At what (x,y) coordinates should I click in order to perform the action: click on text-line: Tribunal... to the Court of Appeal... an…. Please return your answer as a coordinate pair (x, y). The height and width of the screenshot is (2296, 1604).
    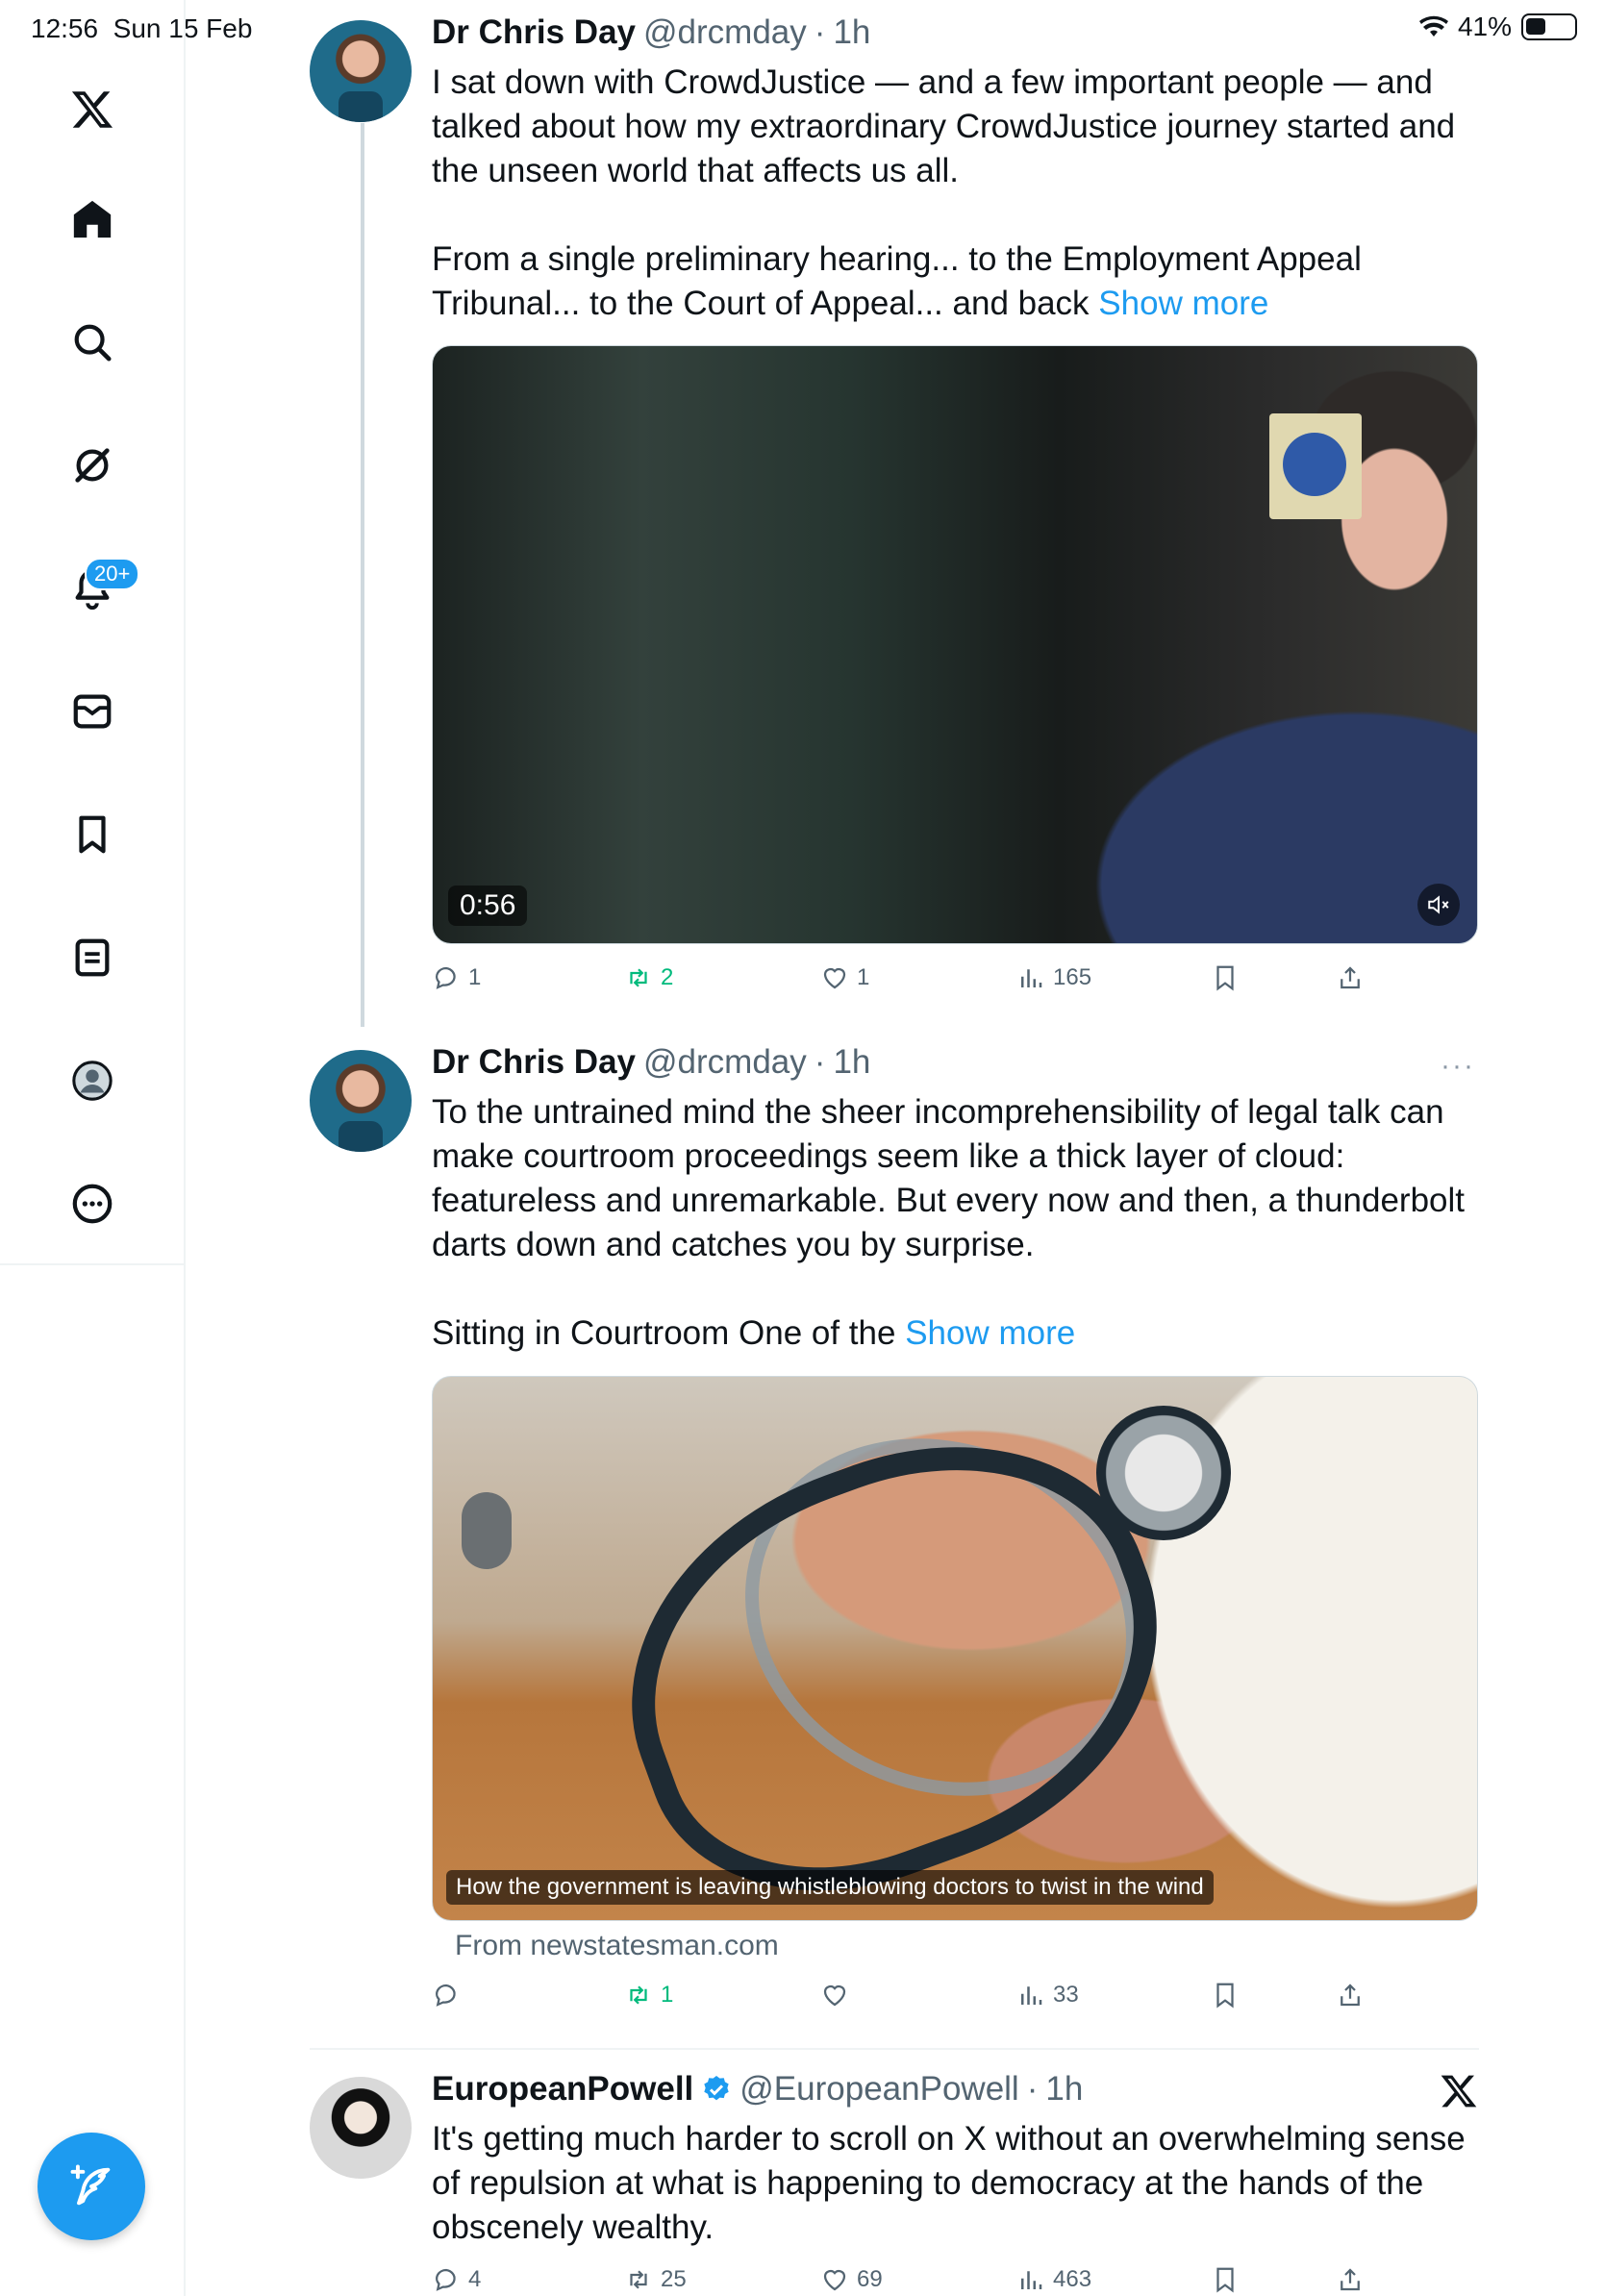
    Looking at the image, I should click on (765, 303).